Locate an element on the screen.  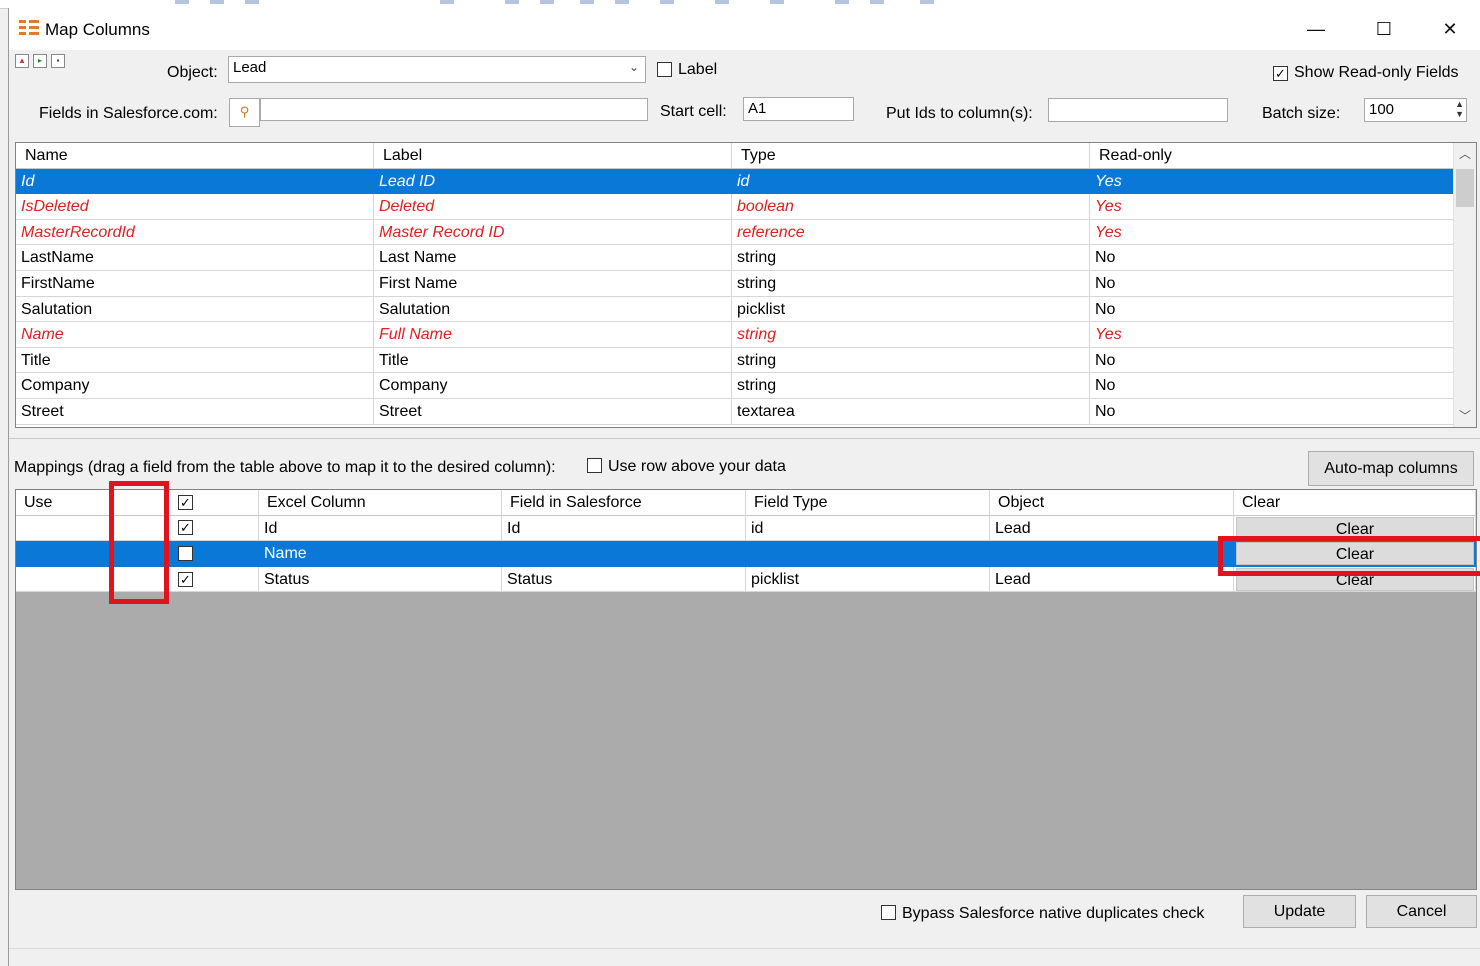
select-all-checkbox: ✓ is located at coordinates (185, 502).